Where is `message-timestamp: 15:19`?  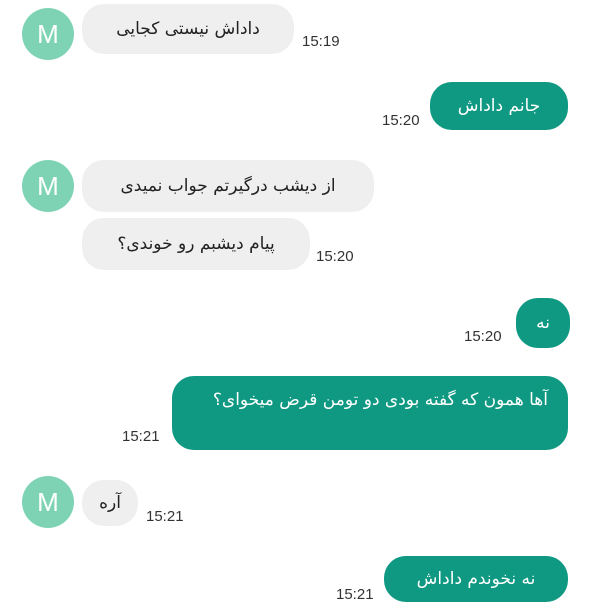 message-timestamp: 15:19 is located at coordinates (321, 41).